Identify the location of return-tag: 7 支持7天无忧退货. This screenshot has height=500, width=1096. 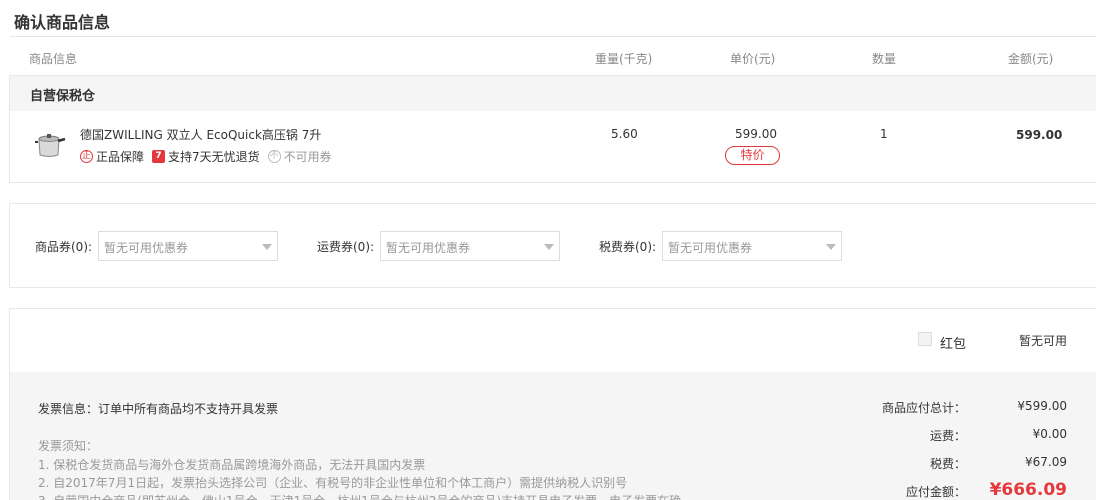
(206, 156).